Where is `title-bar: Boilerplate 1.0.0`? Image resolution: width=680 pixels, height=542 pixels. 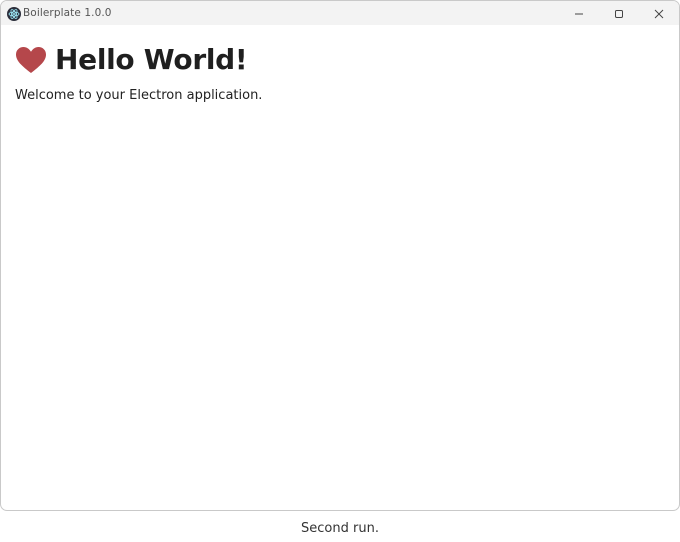 title-bar: Boilerplate 1.0.0 is located at coordinates (340, 13).